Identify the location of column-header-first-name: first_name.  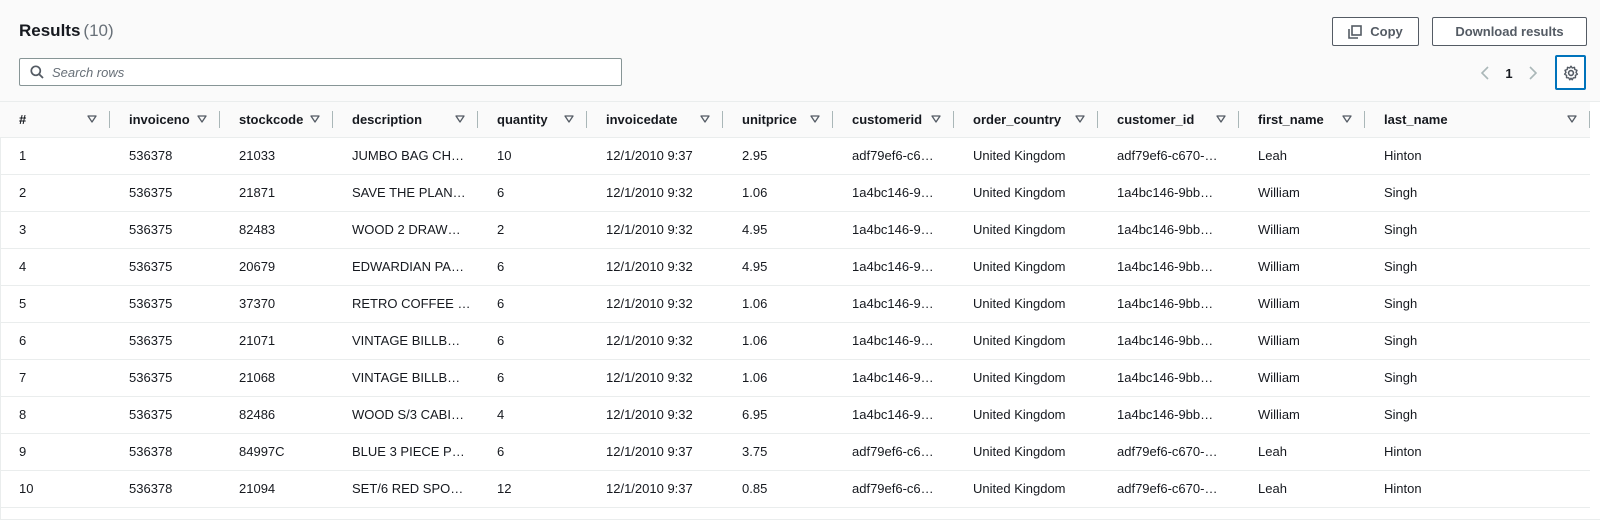
(1302, 120).